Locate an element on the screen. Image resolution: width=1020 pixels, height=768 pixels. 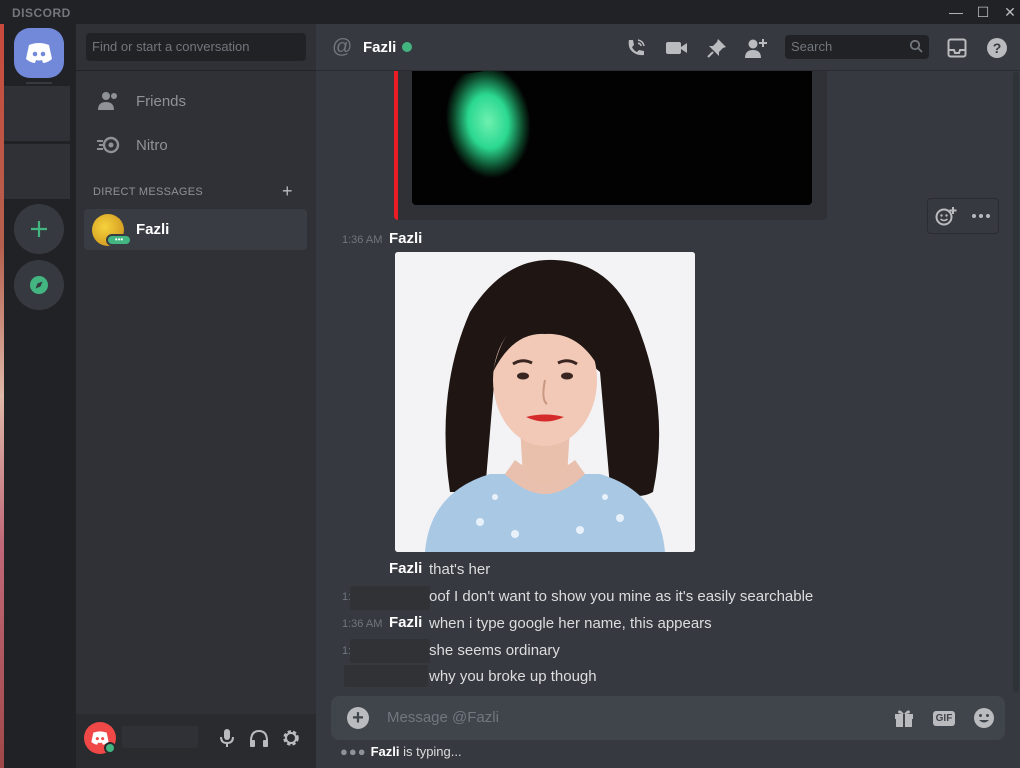
nav-item-friends: Friends is located at coordinates (196, 101).